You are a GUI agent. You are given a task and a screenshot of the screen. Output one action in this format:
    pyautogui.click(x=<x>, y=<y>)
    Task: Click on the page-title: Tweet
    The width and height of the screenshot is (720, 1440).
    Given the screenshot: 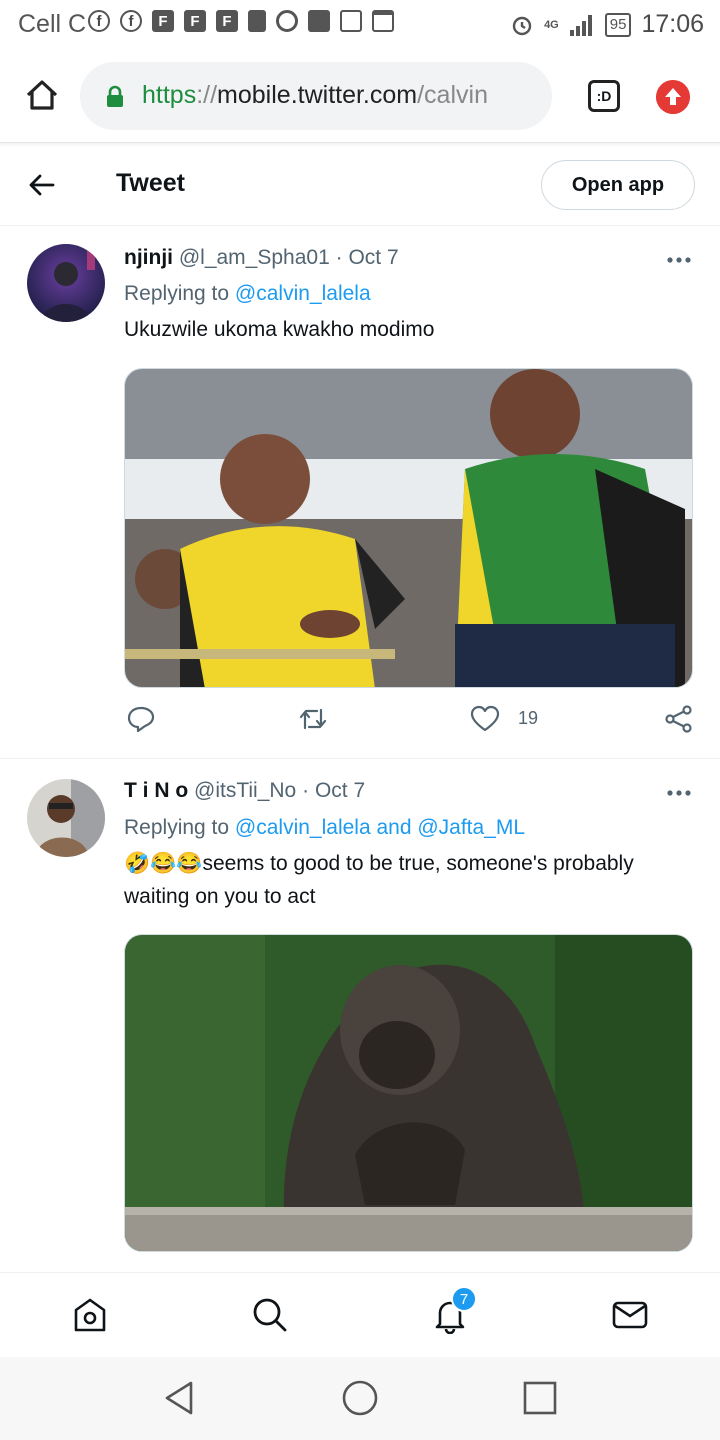 What is the action you would take?
    pyautogui.click(x=150, y=183)
    